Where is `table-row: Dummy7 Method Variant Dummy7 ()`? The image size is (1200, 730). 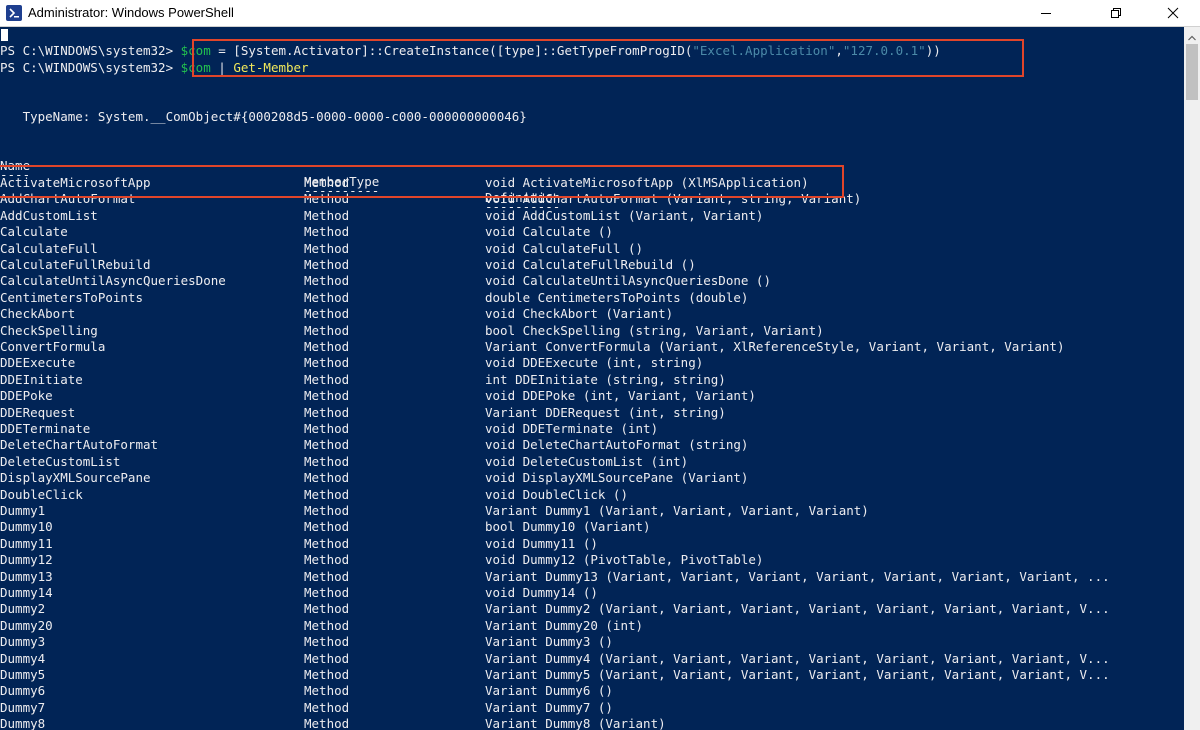 table-row: Dummy7 Method Variant Dummy7 () is located at coordinates (592, 708).